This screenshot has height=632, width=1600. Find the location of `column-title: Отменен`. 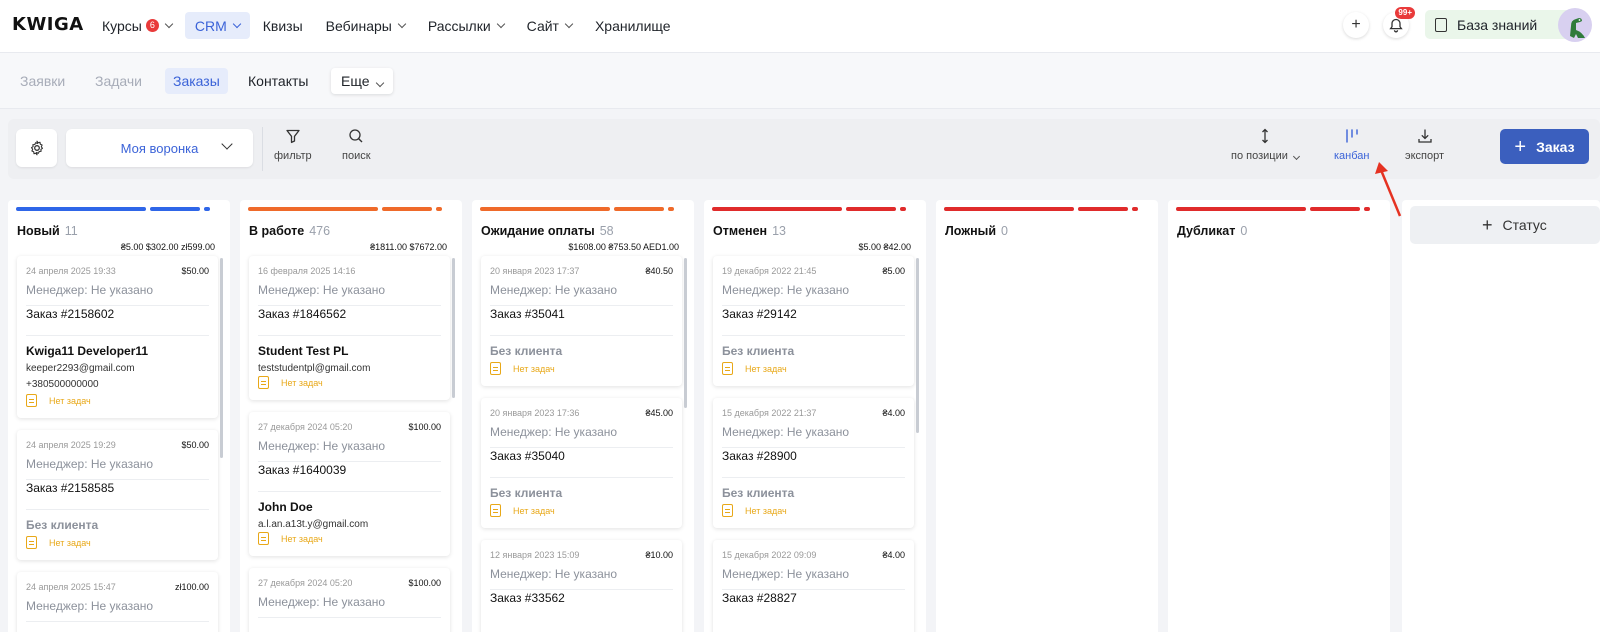

column-title: Отменен is located at coordinates (740, 231).